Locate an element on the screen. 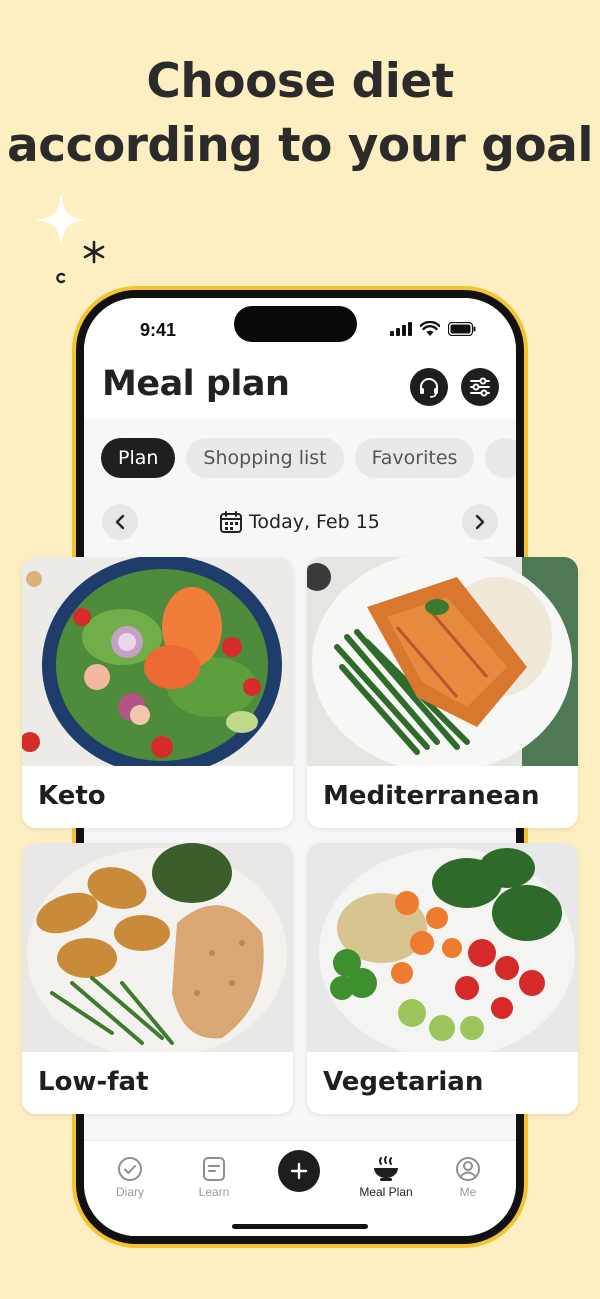 Image resolution: width=600 pixels, height=1299 pixels. promo-headline: Choose diet according to your goal is located at coordinates (300, 114).